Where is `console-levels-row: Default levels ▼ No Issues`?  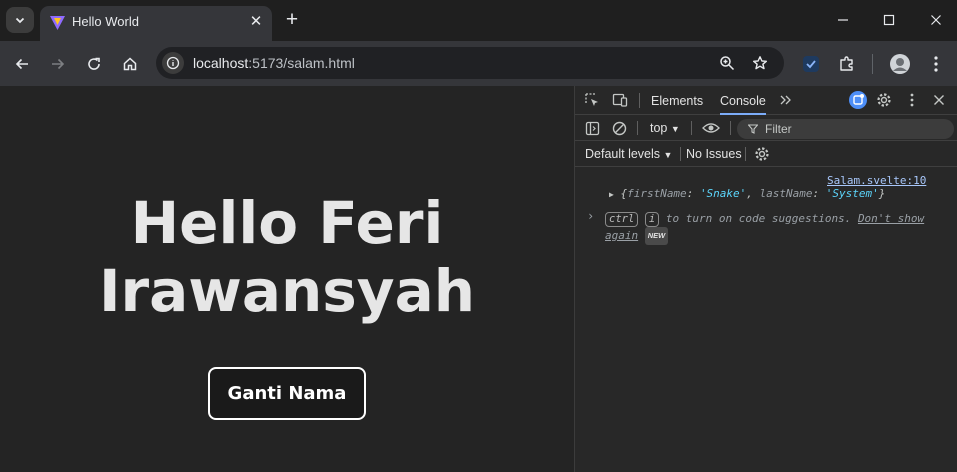 console-levels-row: Default levels ▼ No Issues is located at coordinates (766, 154).